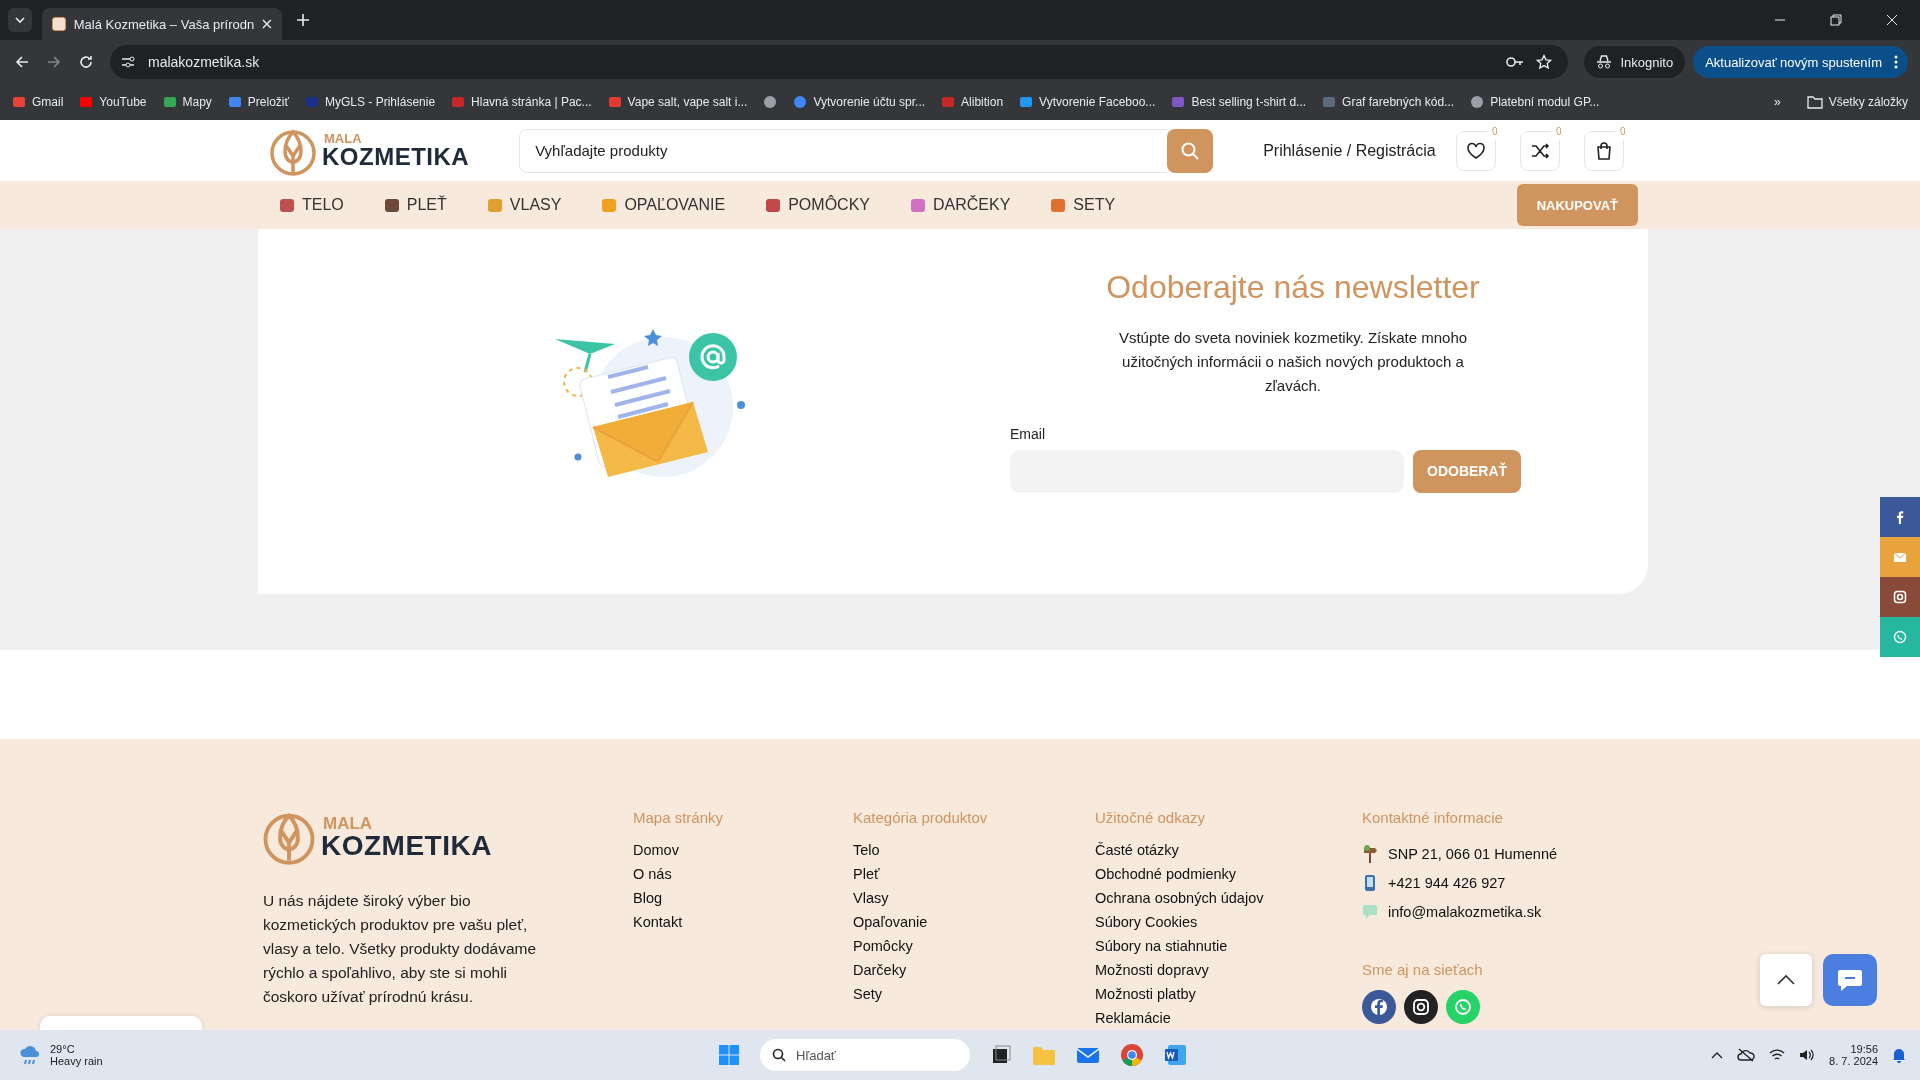 The width and height of the screenshot is (1920, 1080). What do you see at coordinates (974, 922) in the screenshot?
I see `footer-link: Opaľovanie` at bounding box center [974, 922].